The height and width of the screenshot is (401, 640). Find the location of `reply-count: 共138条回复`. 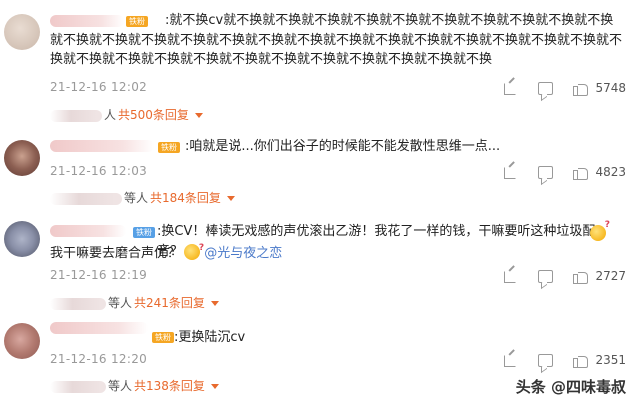

reply-count: 共138条回复 is located at coordinates (169, 386).